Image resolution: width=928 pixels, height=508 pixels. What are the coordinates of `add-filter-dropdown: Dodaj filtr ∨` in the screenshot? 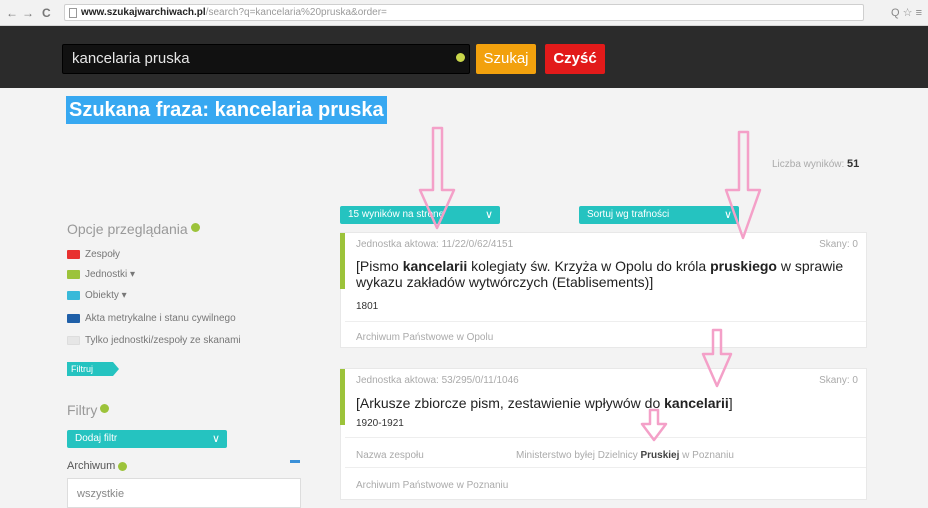 It's located at (147, 439).